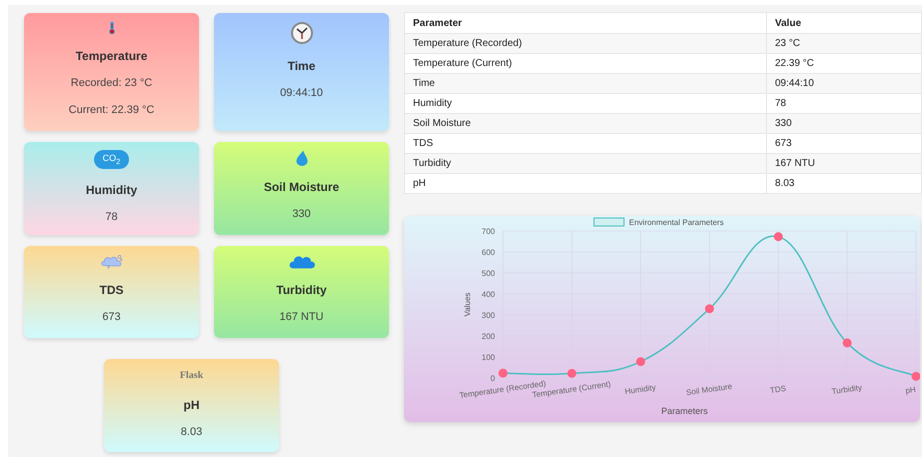  I want to click on card-title: Humidity, so click(112, 190).